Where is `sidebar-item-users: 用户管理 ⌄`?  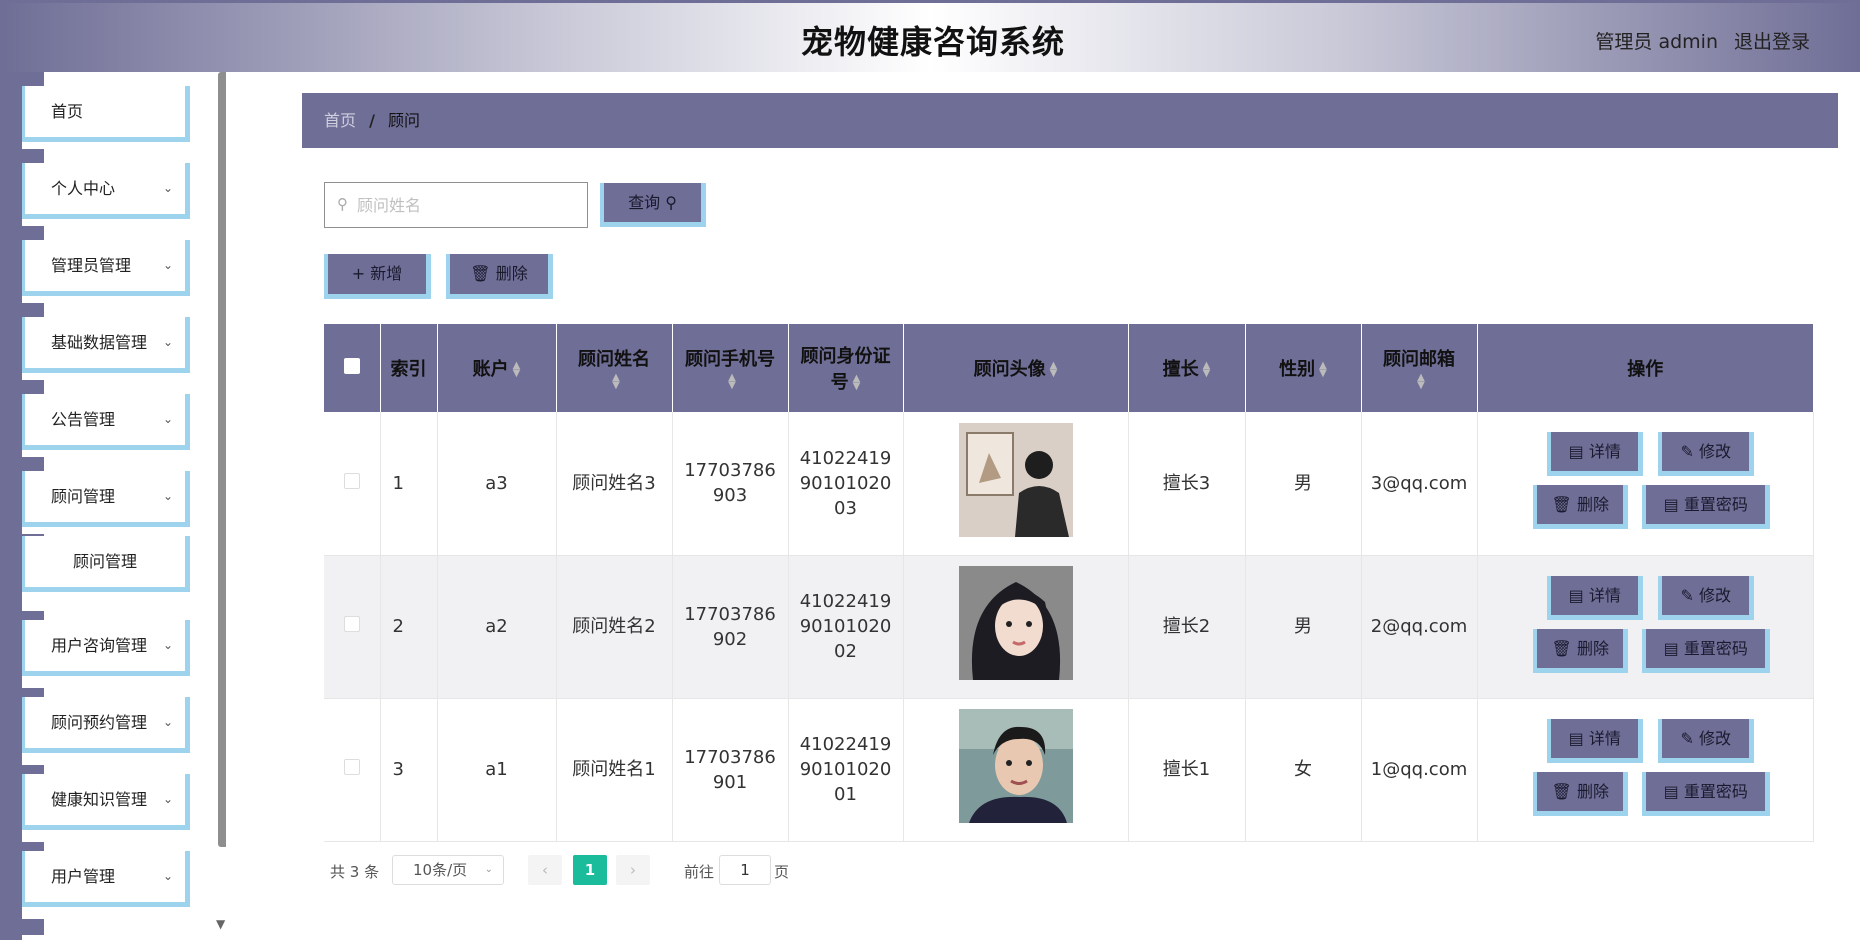
sidebar-item-users: 用户管理 ⌄ is located at coordinates (106, 879).